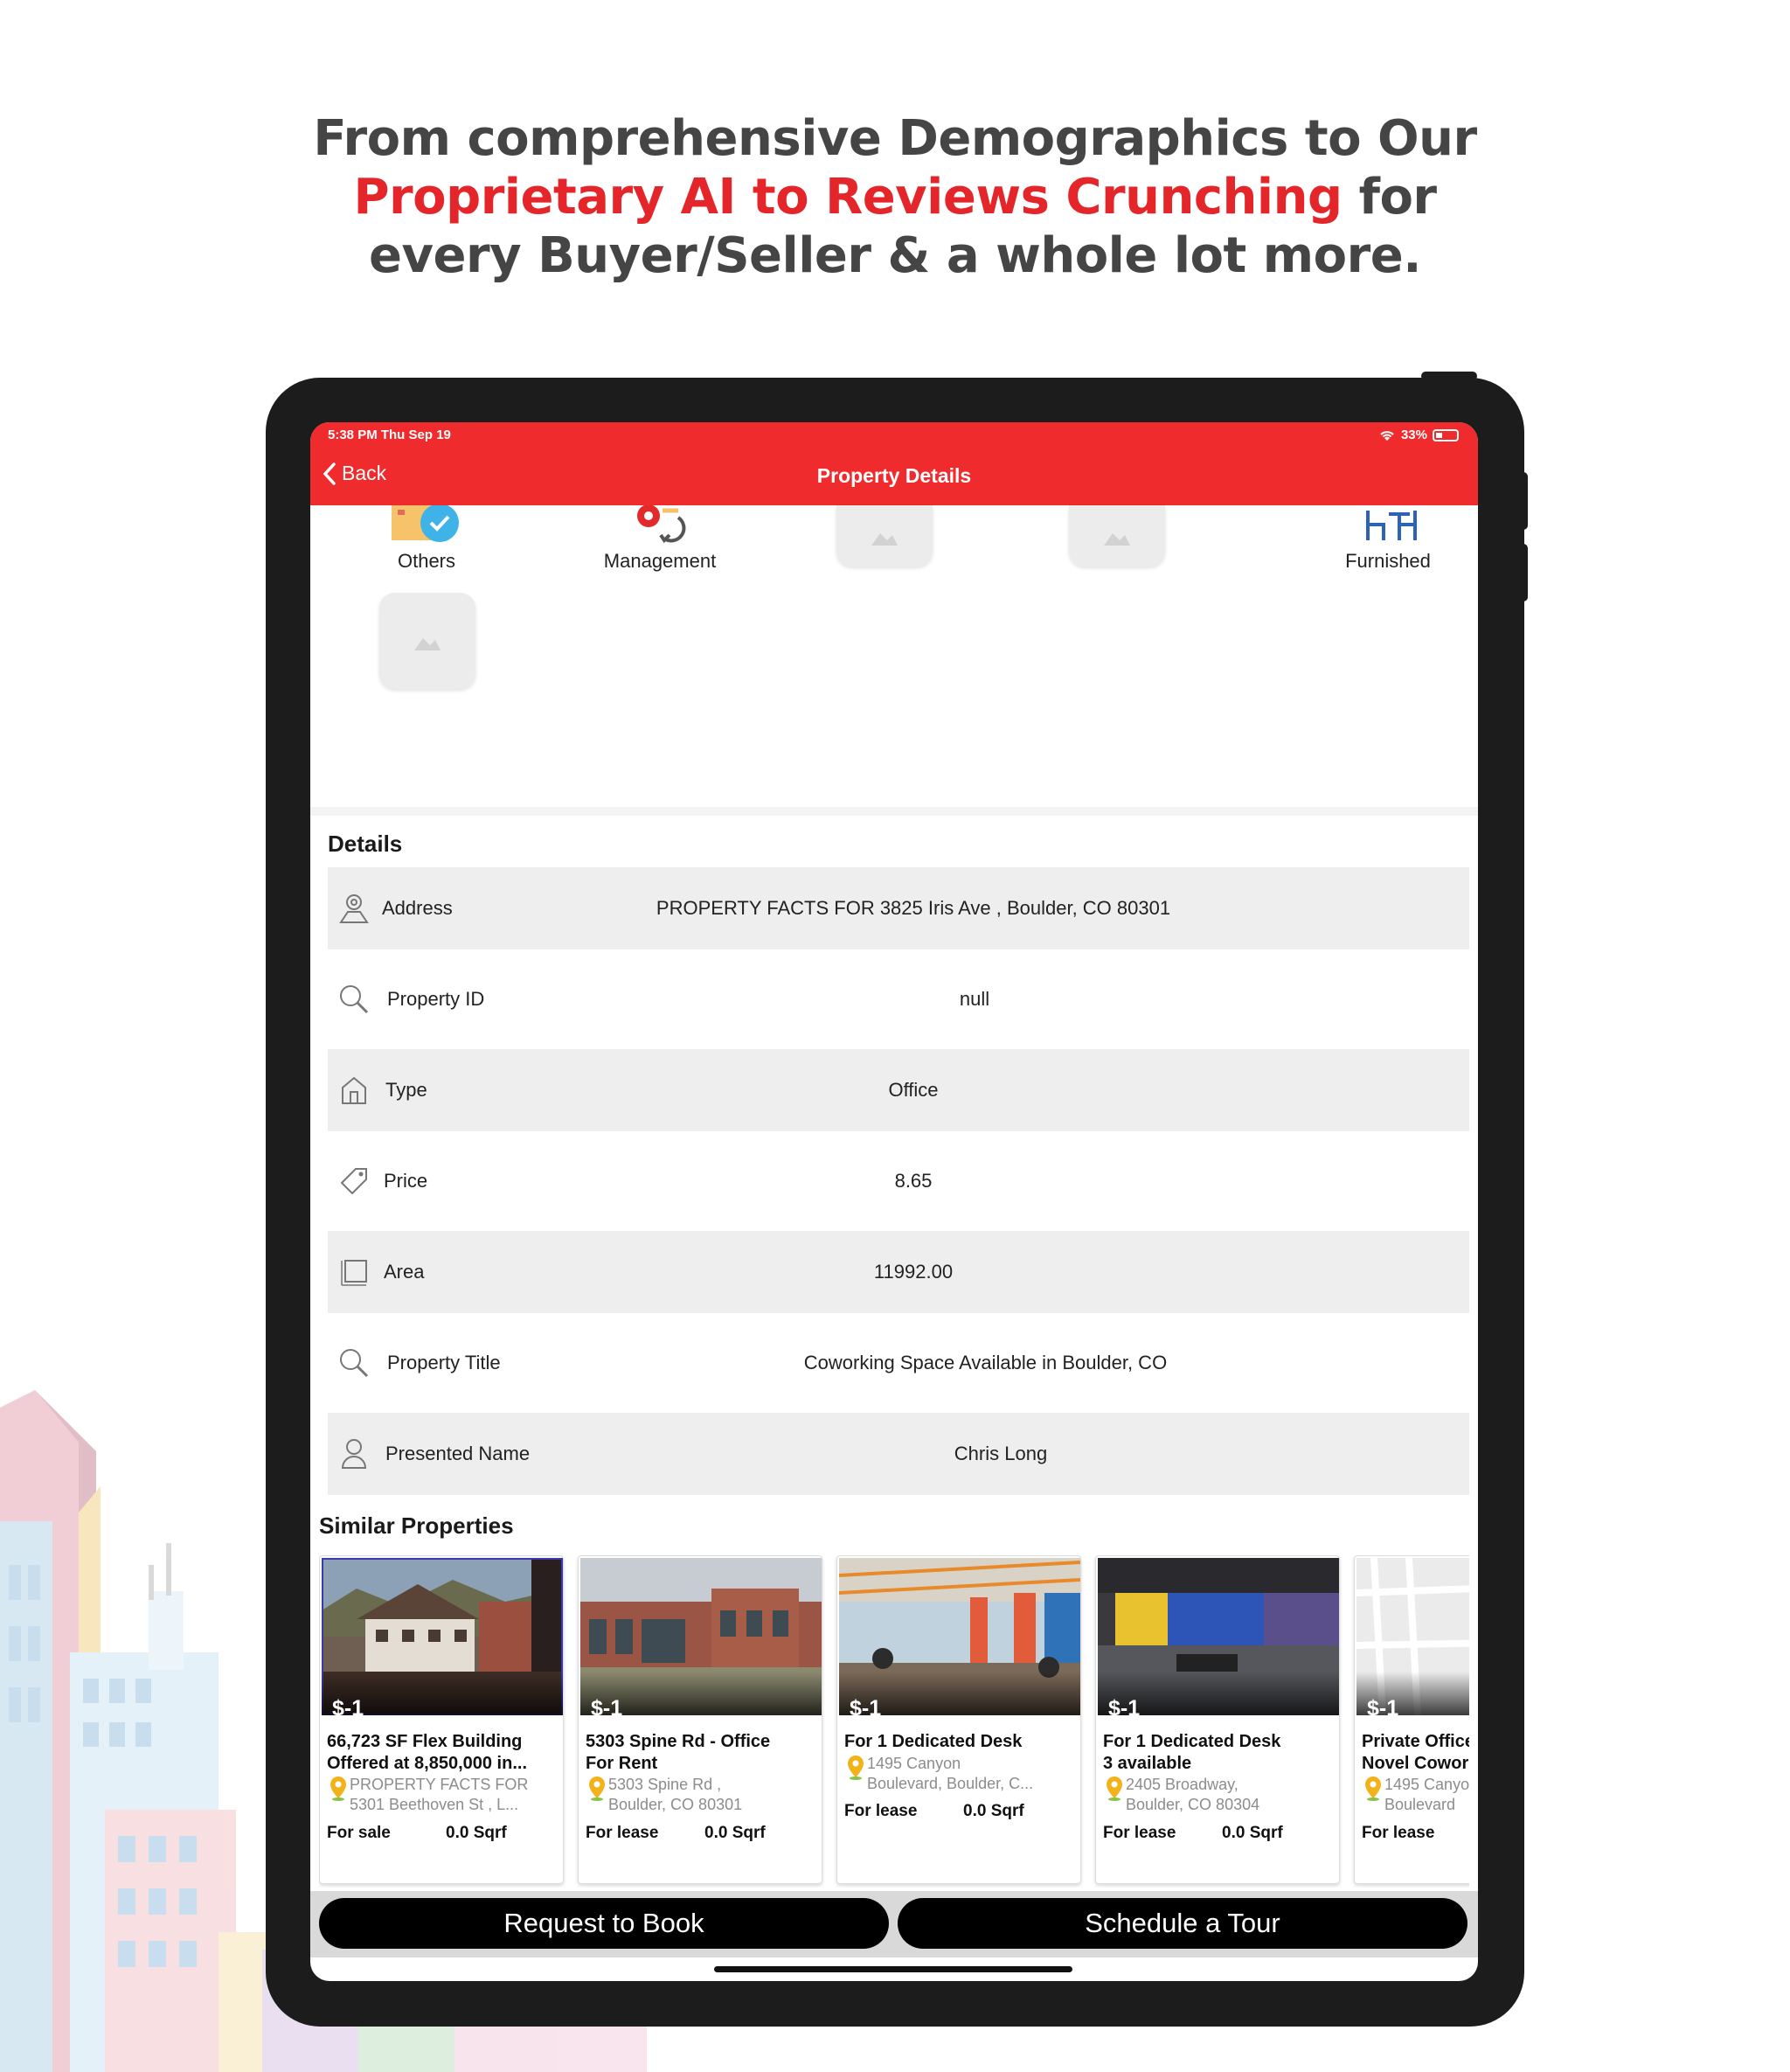 Image resolution: width=1790 pixels, height=2072 pixels. Describe the element at coordinates (444, 1362) in the screenshot. I see `detail-key: Property Title` at that location.